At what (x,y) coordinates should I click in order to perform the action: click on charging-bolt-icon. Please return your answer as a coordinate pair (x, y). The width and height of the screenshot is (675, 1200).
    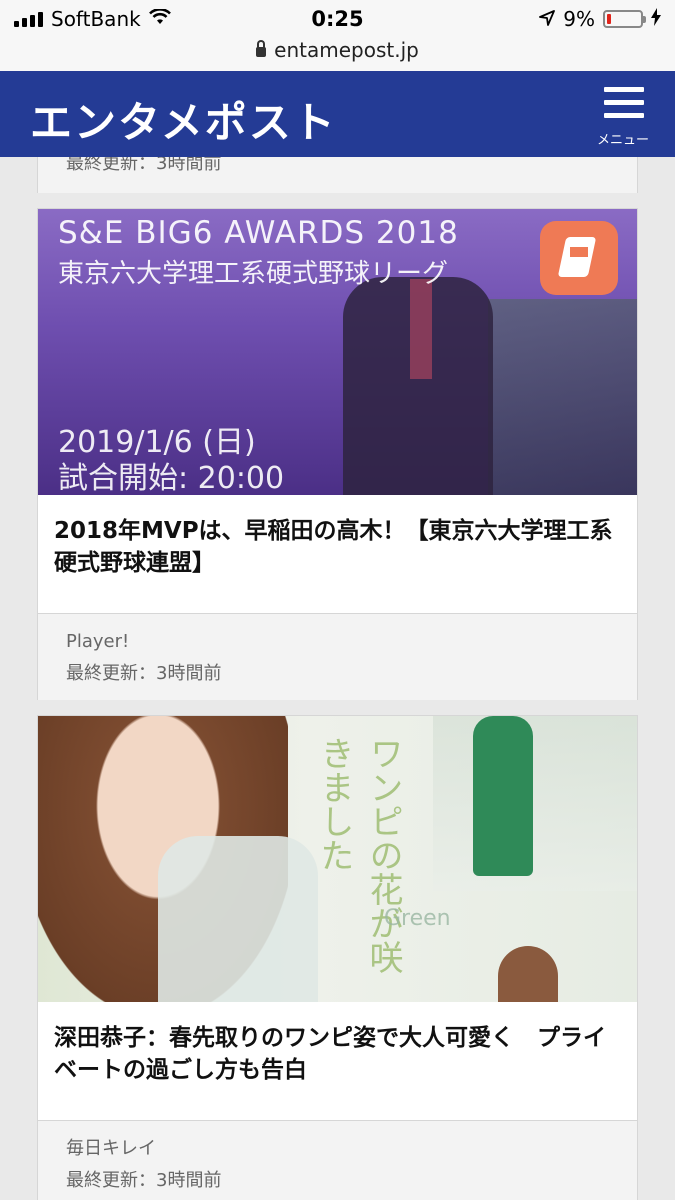
    Looking at the image, I should click on (656, 19).